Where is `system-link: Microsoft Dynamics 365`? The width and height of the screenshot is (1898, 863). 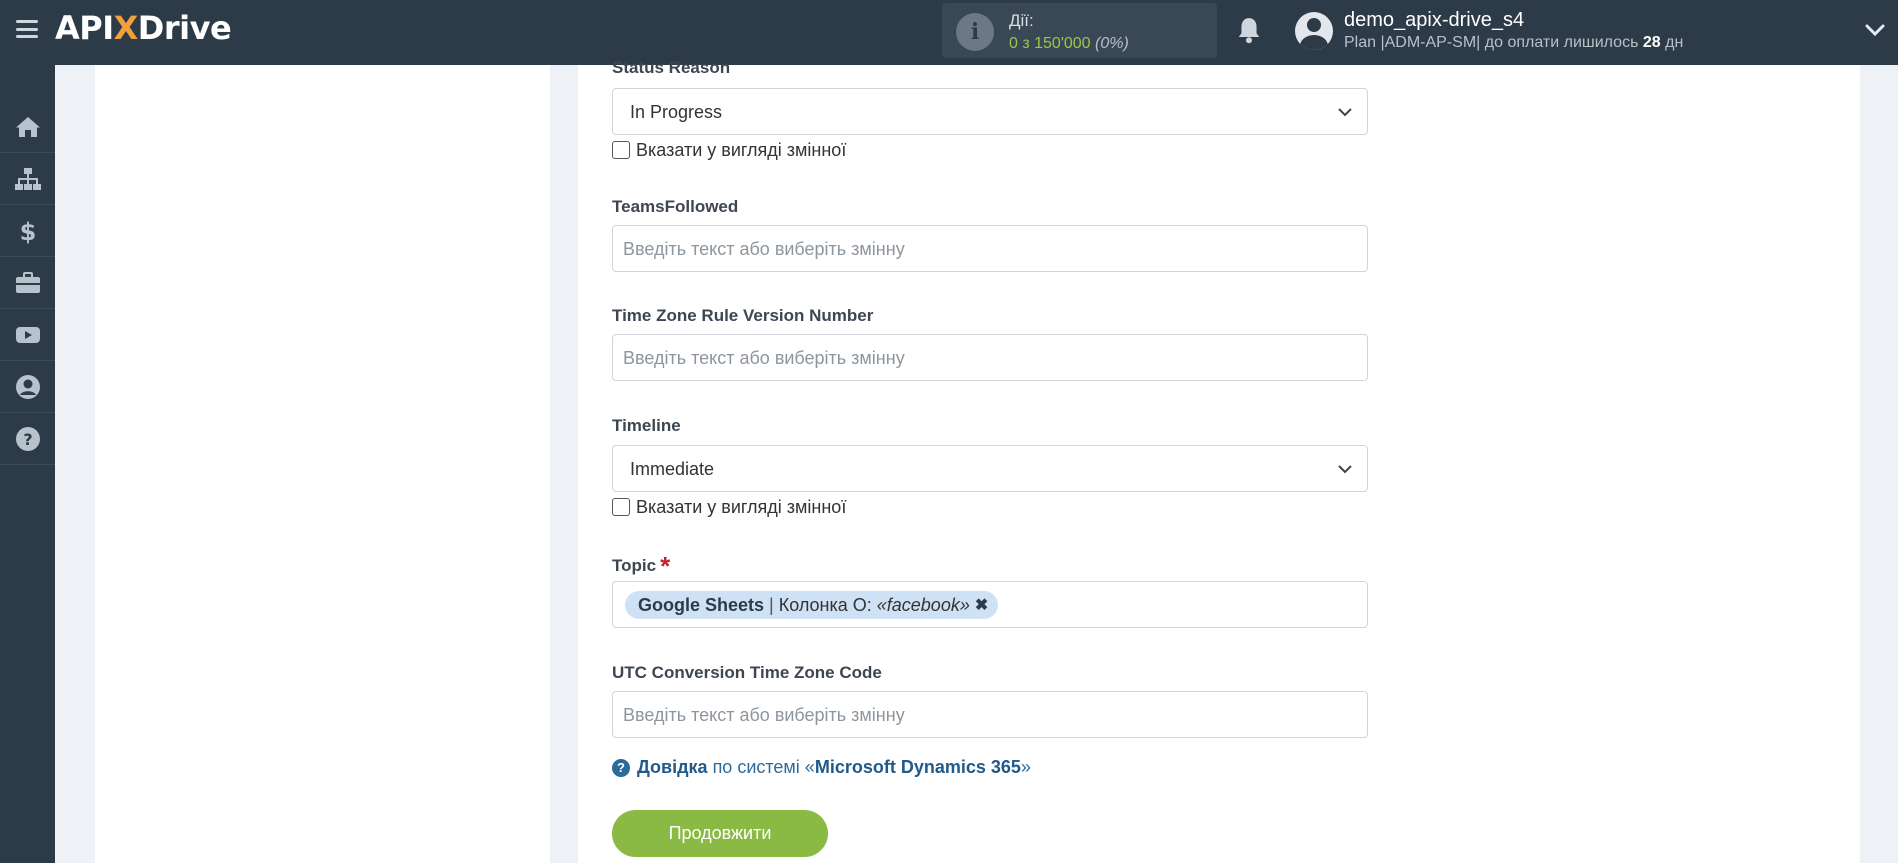
system-link: Microsoft Dynamics 365 is located at coordinates (918, 767).